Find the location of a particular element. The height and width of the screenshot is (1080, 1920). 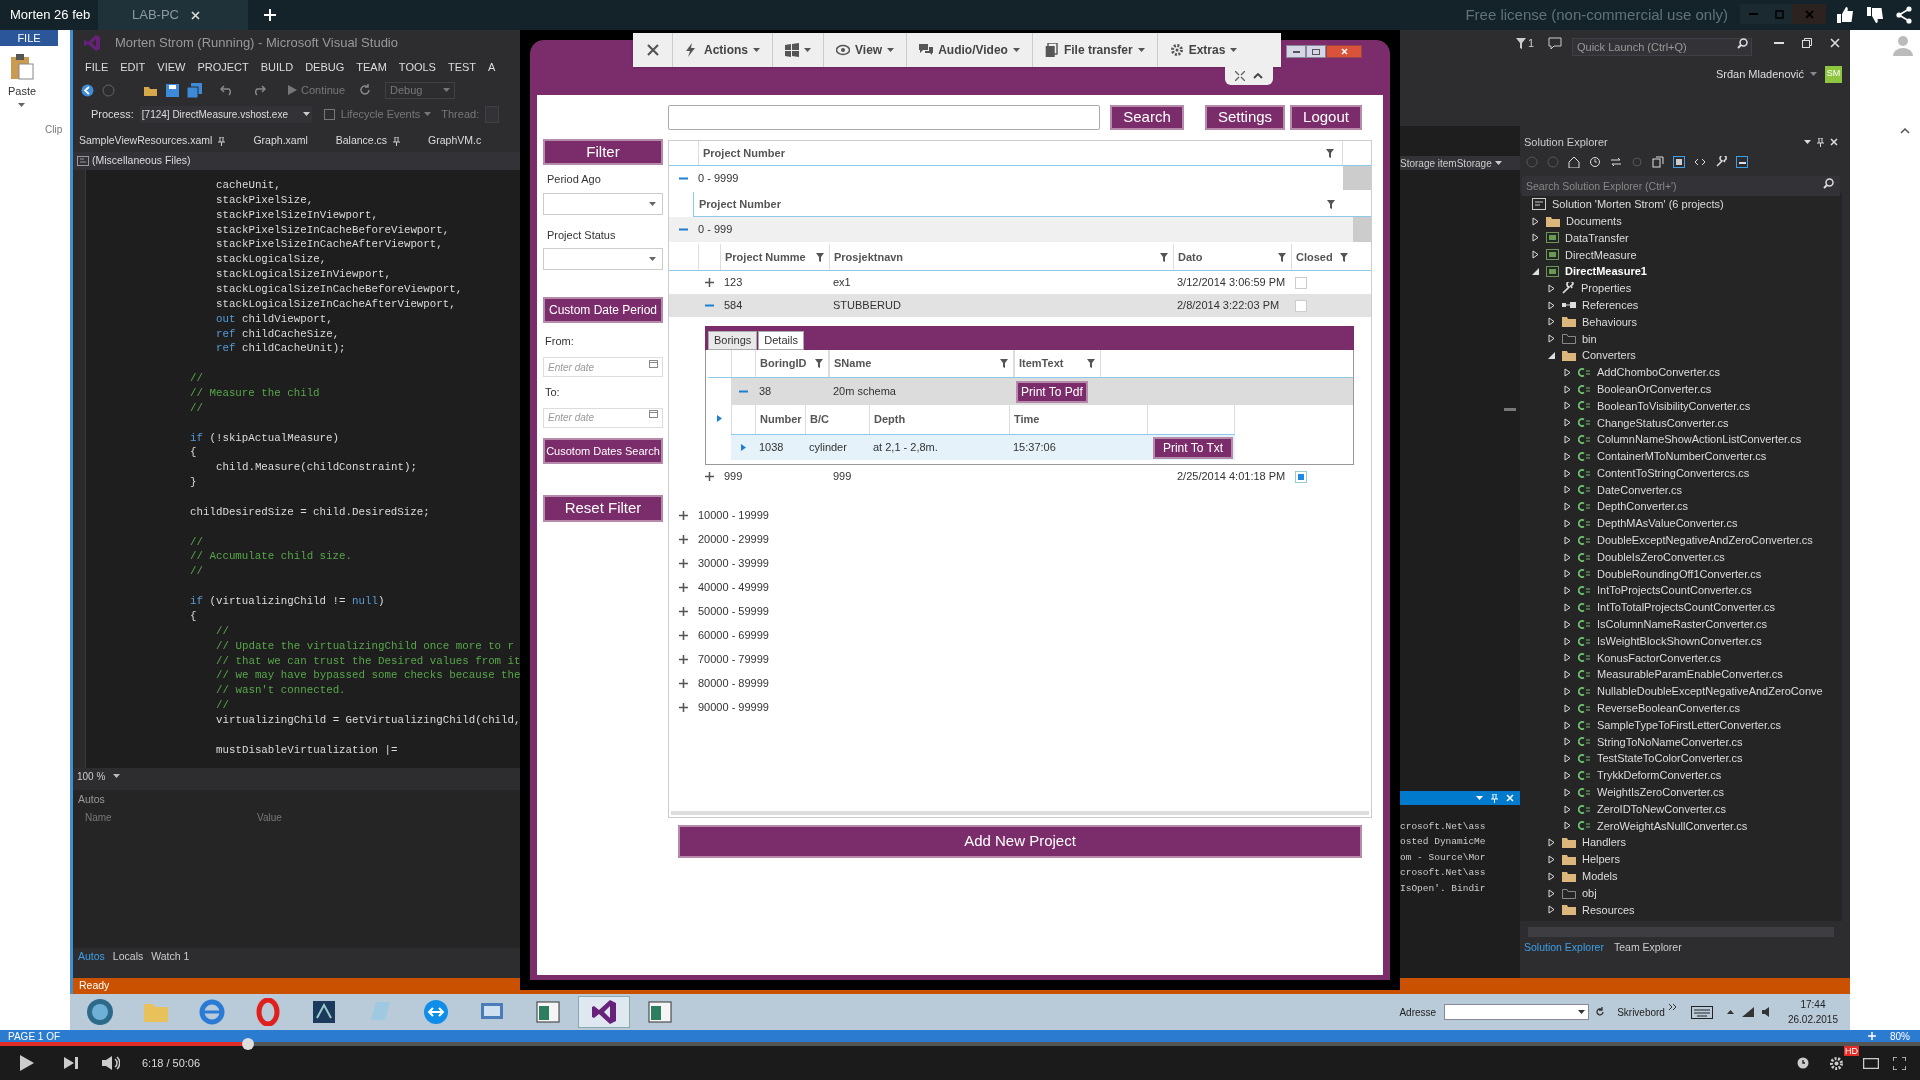

tree-item: Behaviours is located at coordinates (1610, 322).